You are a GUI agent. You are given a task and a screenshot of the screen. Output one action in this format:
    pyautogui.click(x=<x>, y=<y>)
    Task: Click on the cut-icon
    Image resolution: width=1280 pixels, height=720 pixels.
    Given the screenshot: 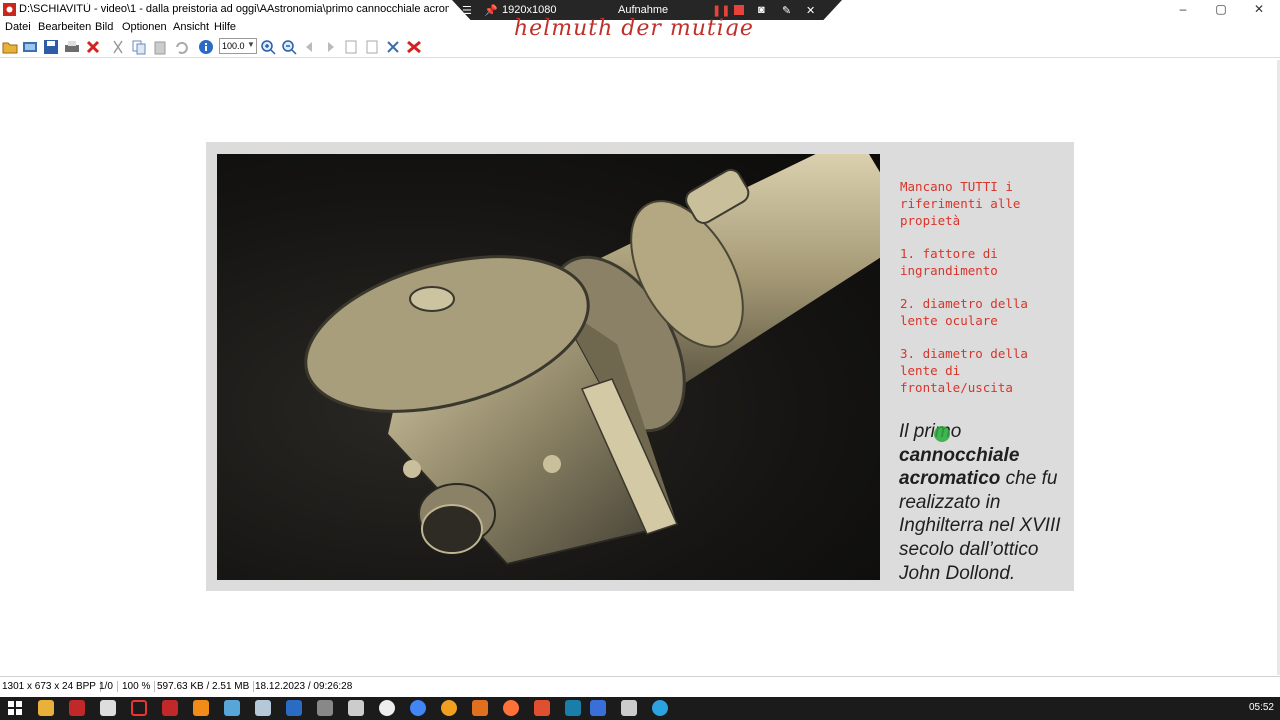 What is the action you would take?
    pyautogui.click(x=118, y=47)
    